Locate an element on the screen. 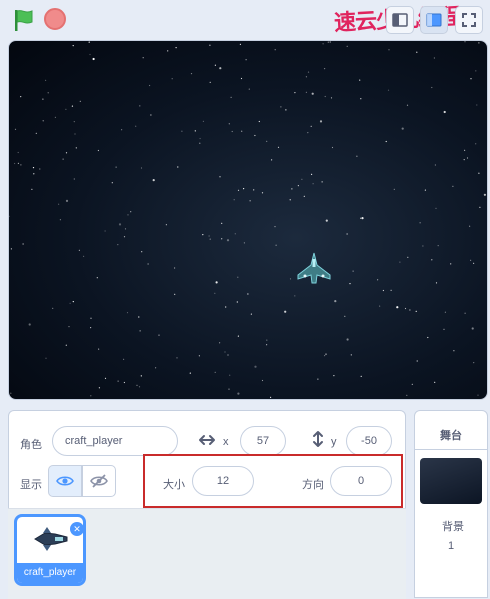 Image resolution: width=490 pixels, height=599 pixels. sprite-name-input: craft_player is located at coordinates (115, 441).